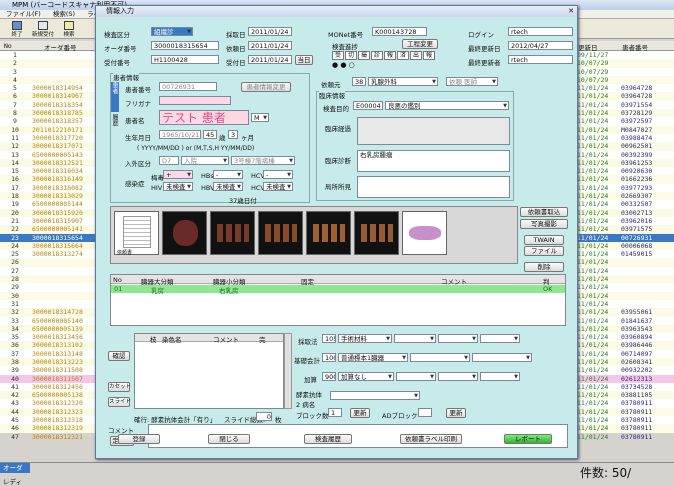 The height and width of the screenshot is (486, 674). What do you see at coordinates (180, 134) in the screenshot?
I see `dob-field: 1965/10/21` at bounding box center [180, 134].